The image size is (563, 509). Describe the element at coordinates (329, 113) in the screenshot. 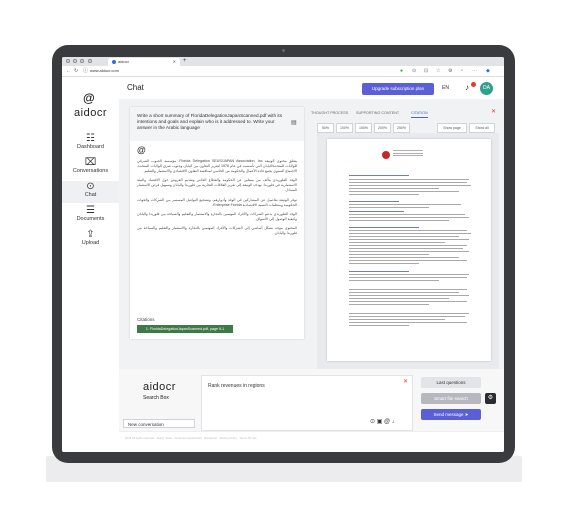

I see `tab-thought-process: THOUGHT PROCESS` at that location.